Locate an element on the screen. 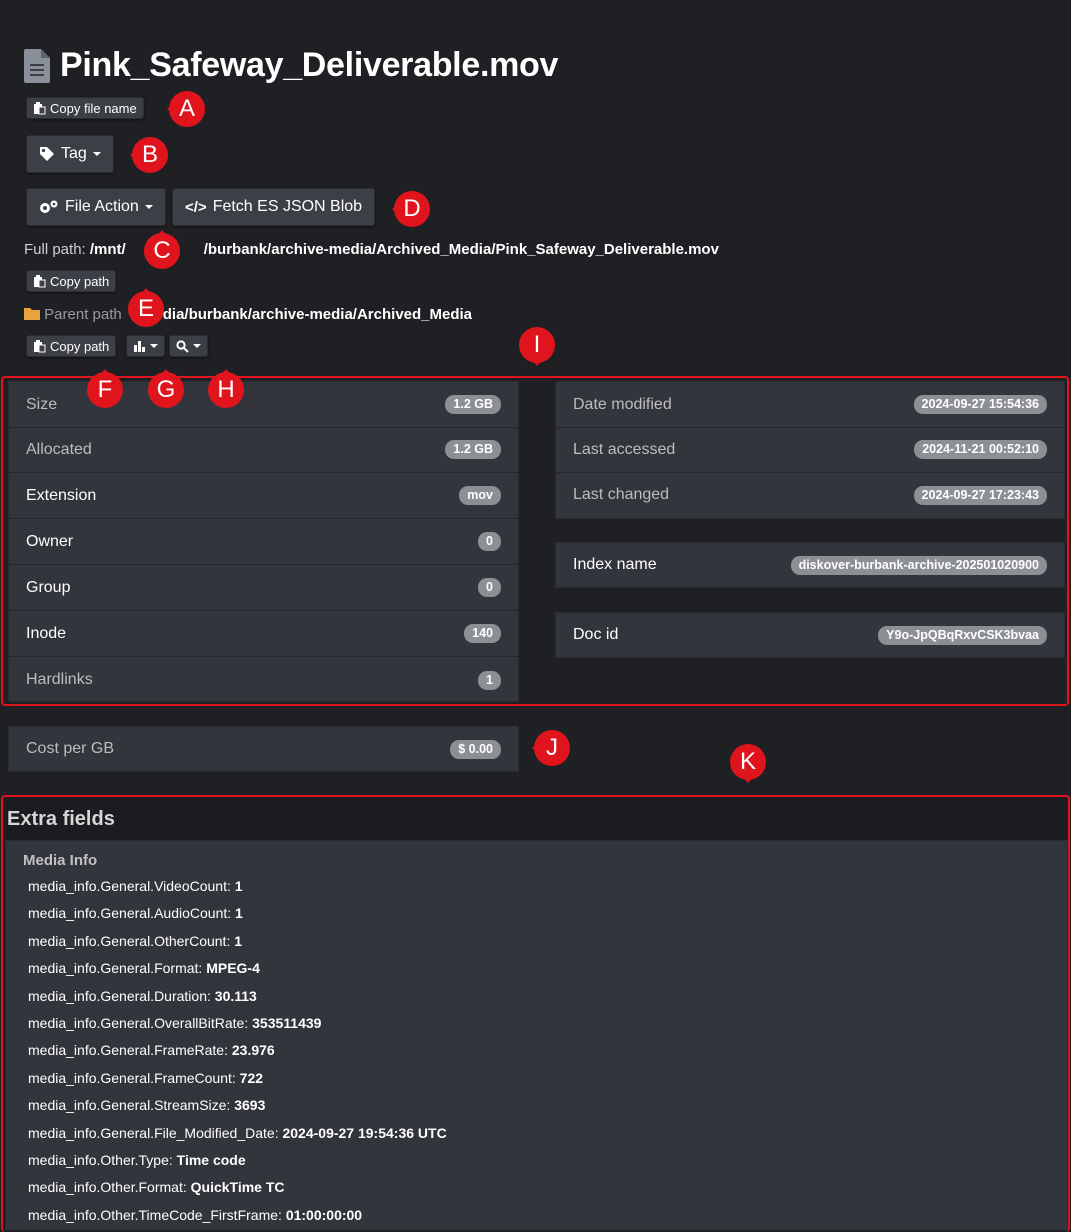  cost-row: Cost per GB $ 0.00 is located at coordinates (263, 749).